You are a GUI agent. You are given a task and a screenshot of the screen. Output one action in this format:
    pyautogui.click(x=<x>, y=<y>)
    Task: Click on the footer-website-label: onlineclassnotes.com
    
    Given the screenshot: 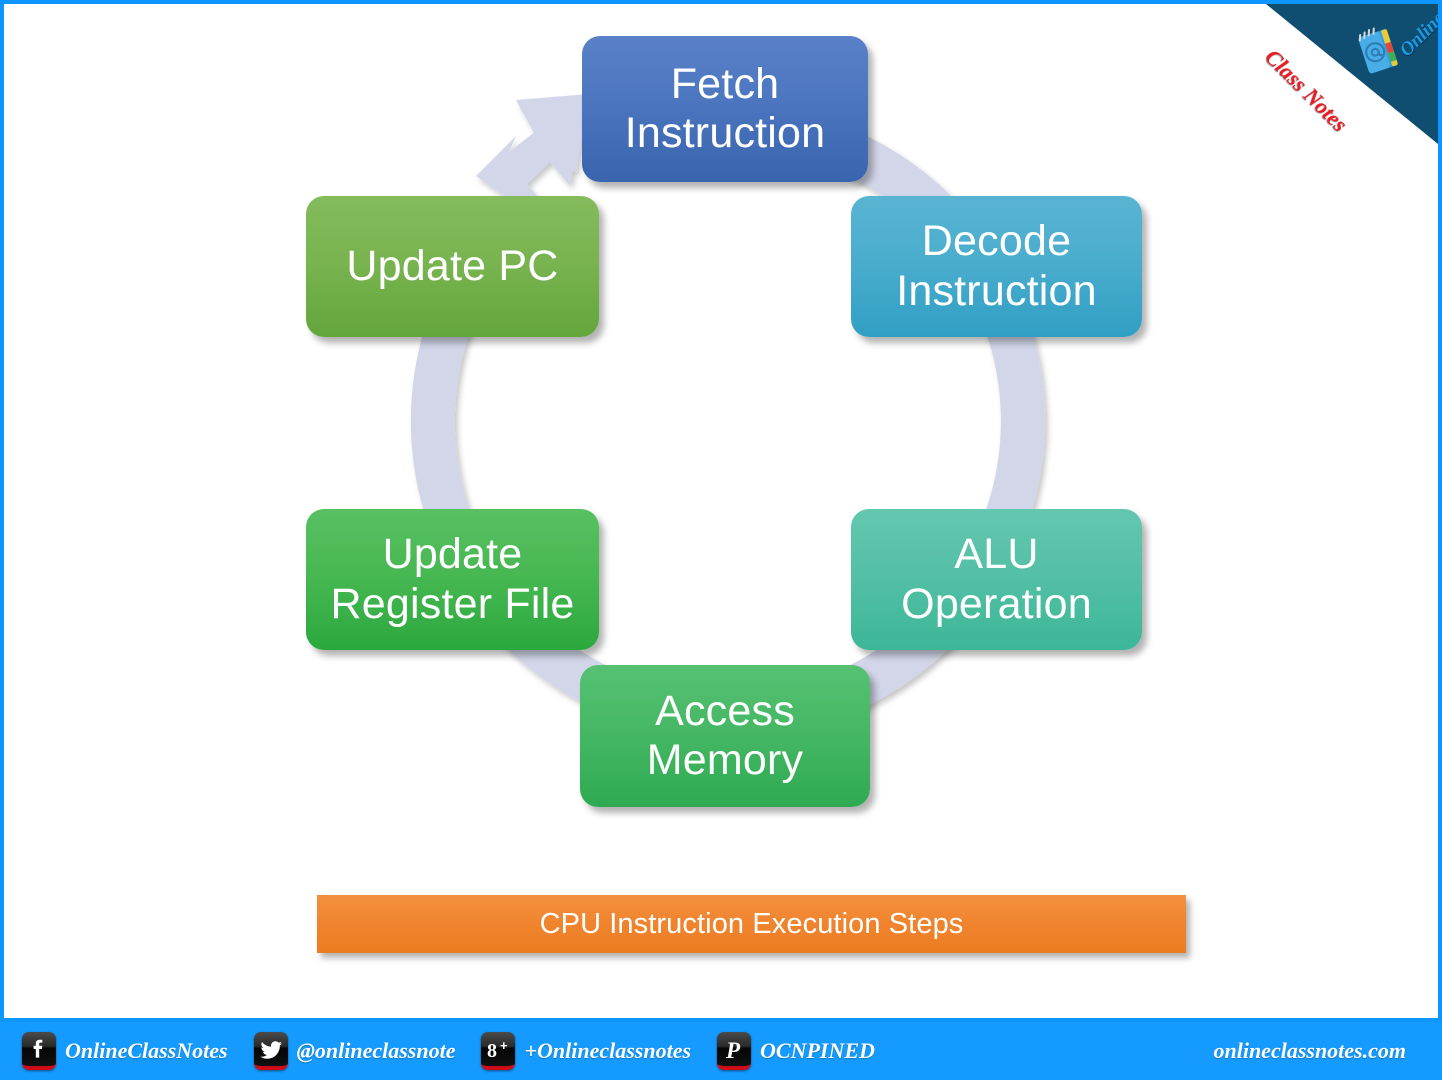 What is the action you would take?
    pyautogui.click(x=1316, y=1051)
    